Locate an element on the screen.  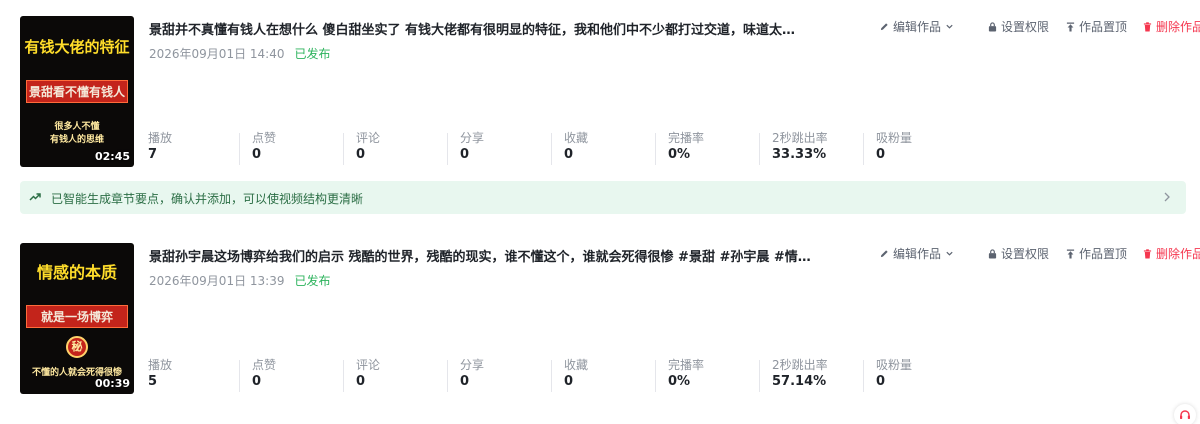
customer-support-button is located at coordinates (1185, 414).